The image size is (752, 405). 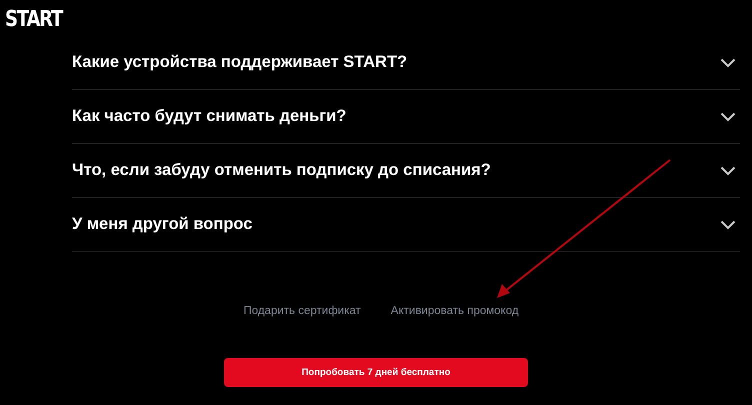 I want to click on faq-question: Что, если забуду отменить подписку до списания?, so click(x=281, y=171).